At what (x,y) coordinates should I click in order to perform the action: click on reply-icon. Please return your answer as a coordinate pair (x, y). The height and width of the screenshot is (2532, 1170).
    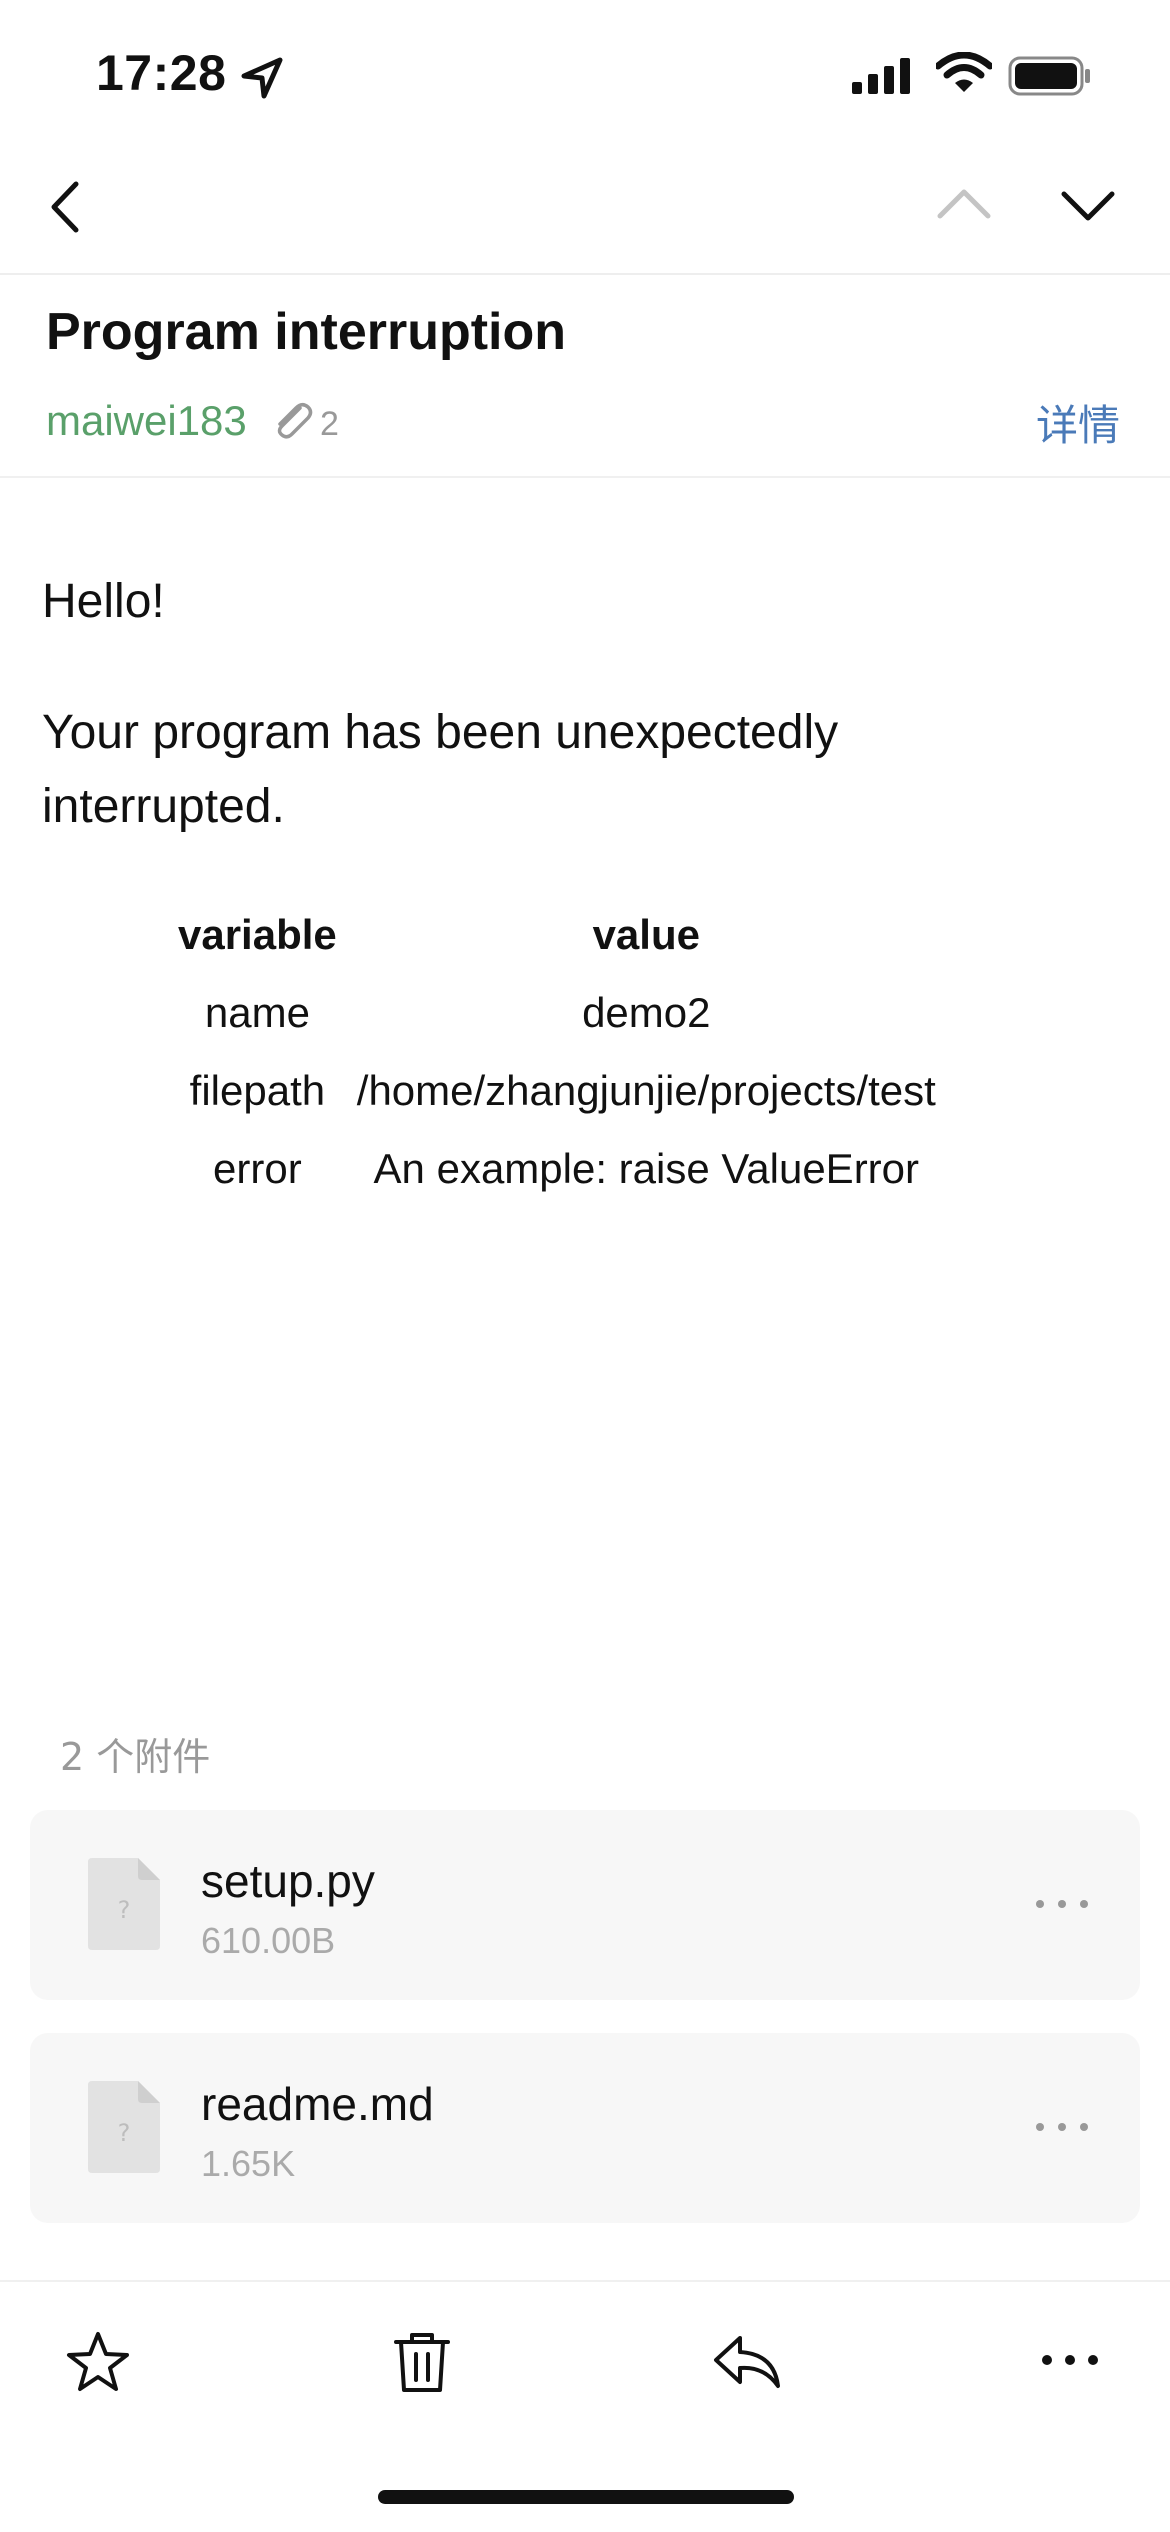
    Looking at the image, I should click on (747, 2362).